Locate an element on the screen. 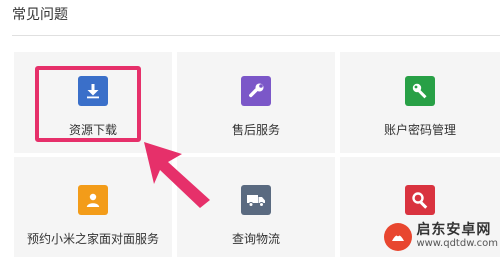 The width and height of the screenshot is (500, 257). faq-card-label: 售后服务 is located at coordinates (255, 130).